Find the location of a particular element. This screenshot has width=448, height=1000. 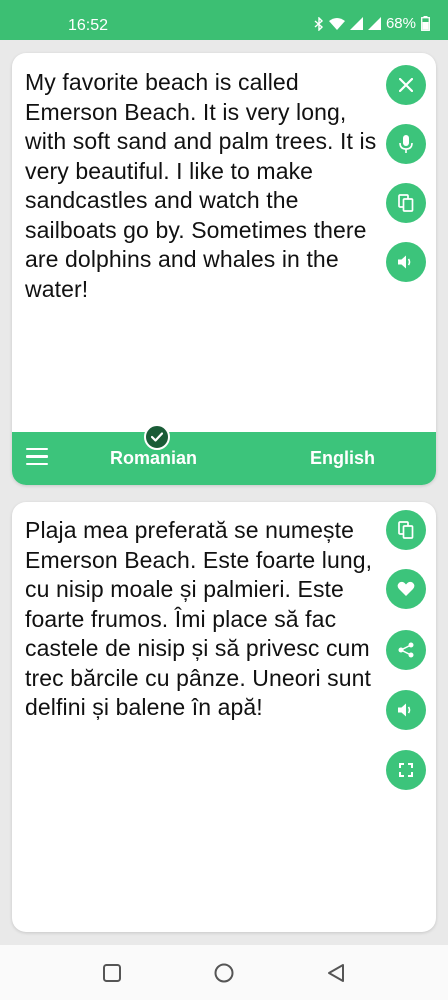

share-button is located at coordinates (406, 650).